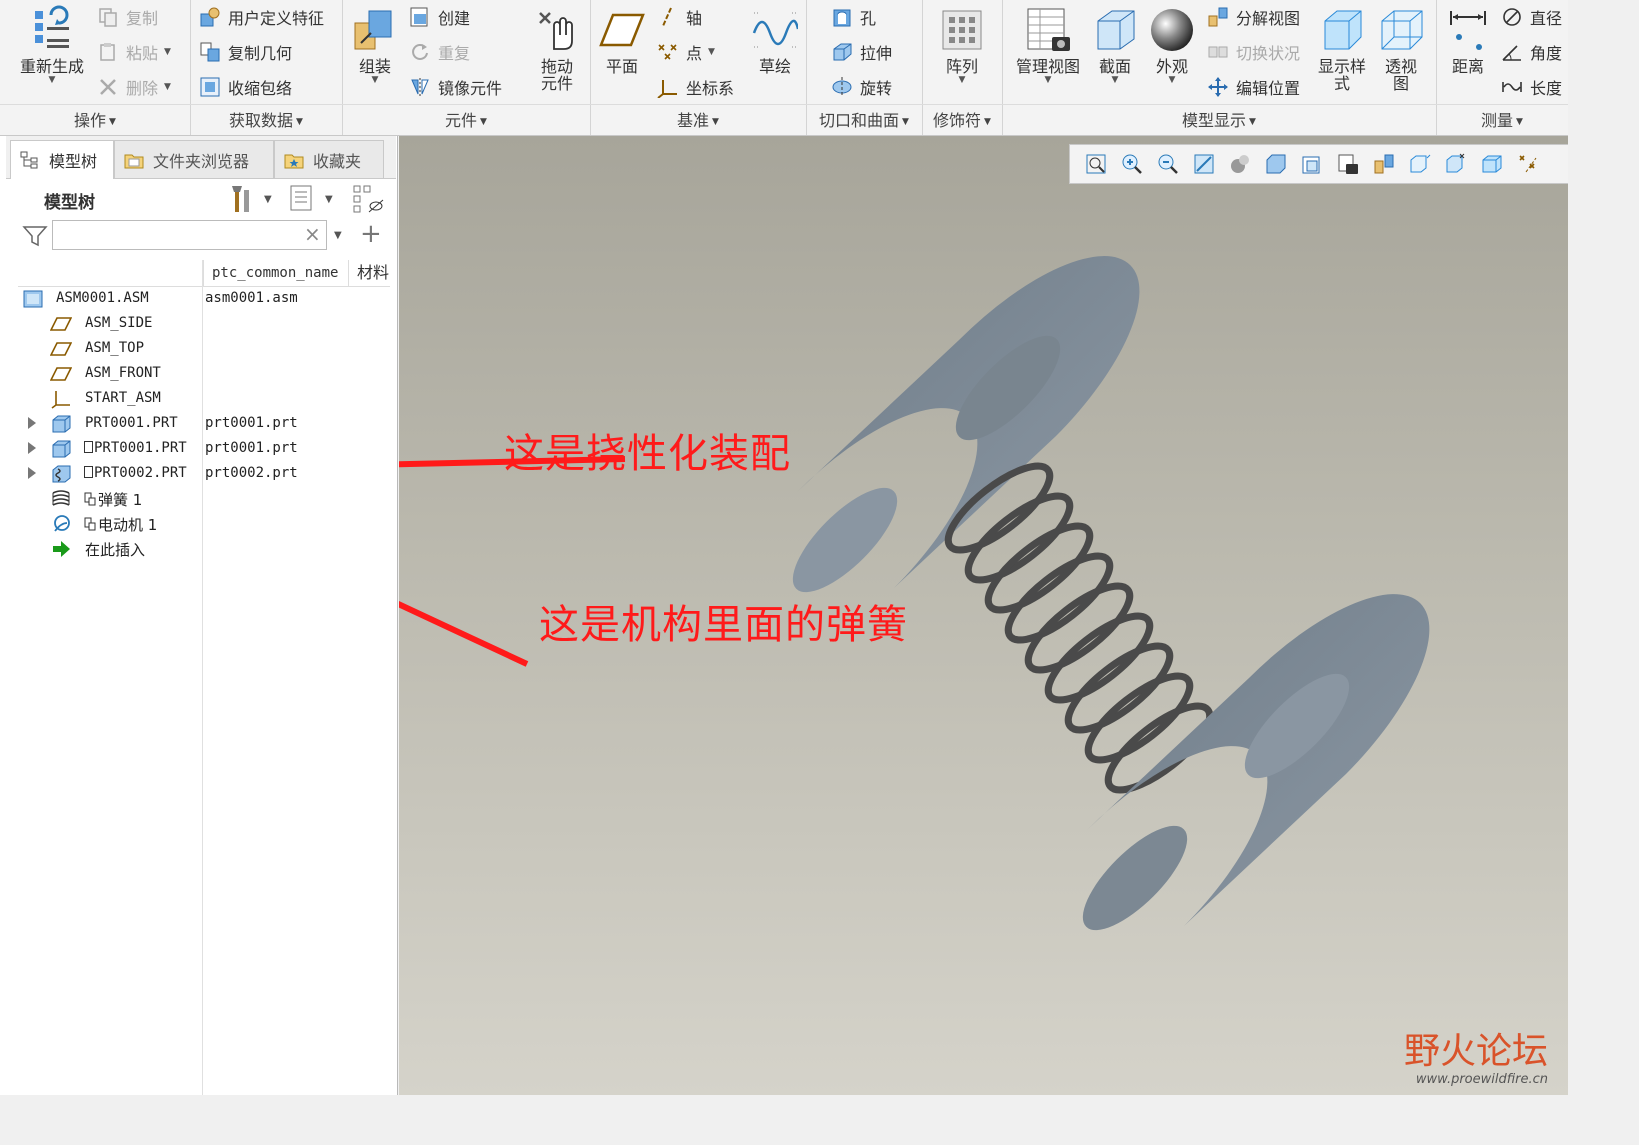 Image resolution: width=1639 pixels, height=1145 pixels. I want to click on explode-view-button: 分解视图, so click(1253, 17).